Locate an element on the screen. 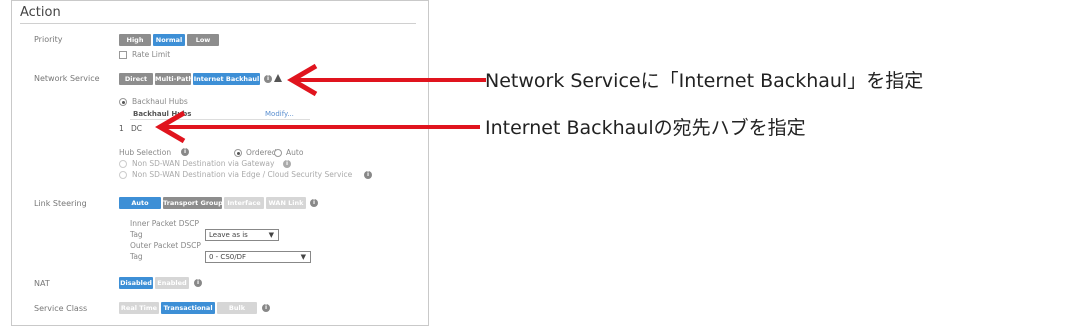 This screenshot has height=330, width=1067. annotation-arrows is located at coordinates (320, 103).